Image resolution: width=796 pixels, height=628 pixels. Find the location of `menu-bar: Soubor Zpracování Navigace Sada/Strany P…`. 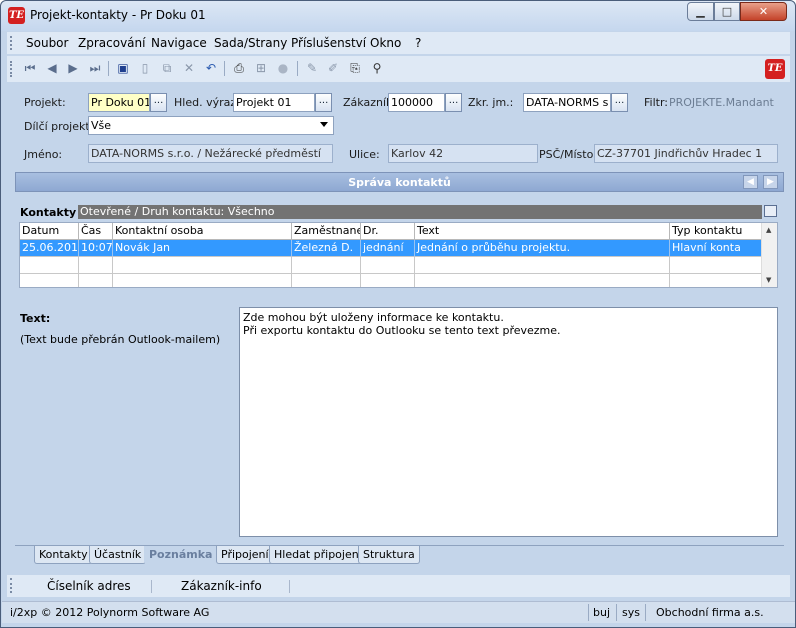

menu-bar: Soubor Zpracování Navigace Sada/Strany P… is located at coordinates (398, 43).